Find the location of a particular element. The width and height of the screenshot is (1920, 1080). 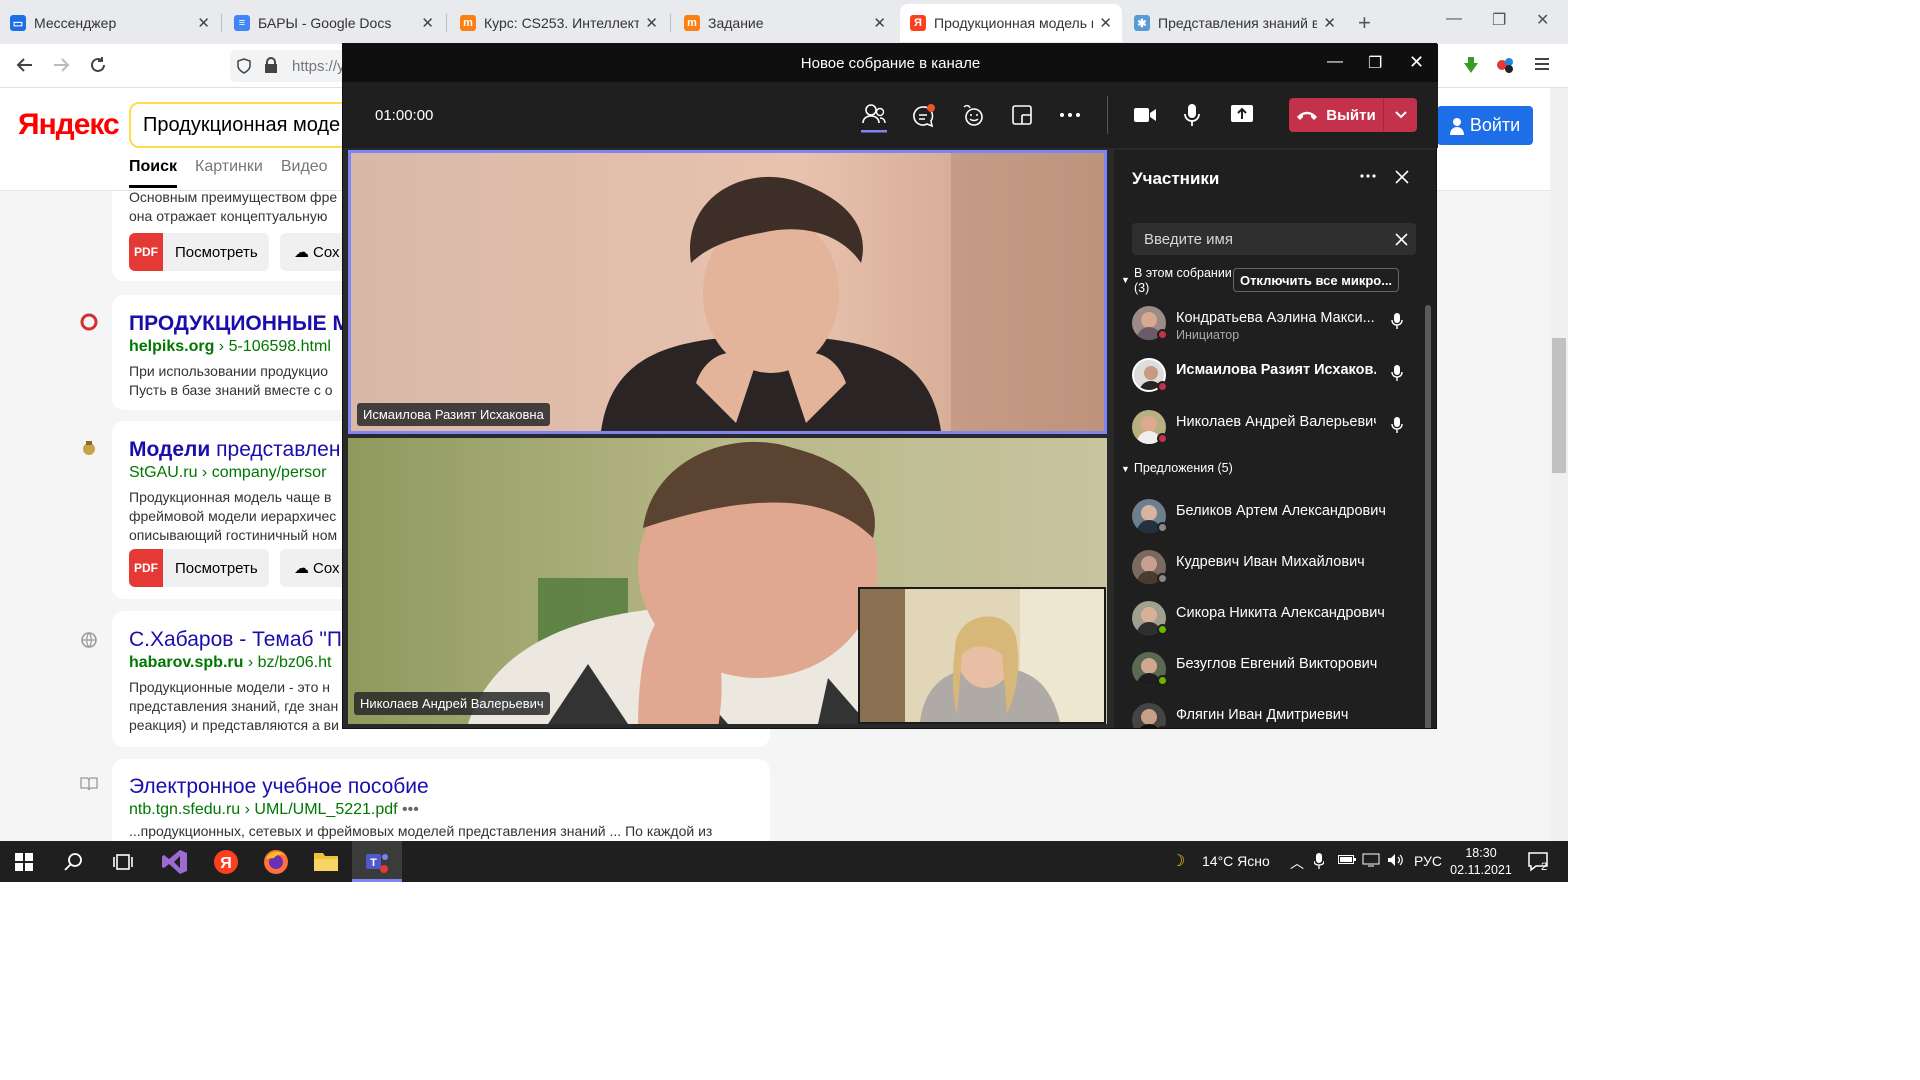

tab-search: Поиск is located at coordinates (153, 173).